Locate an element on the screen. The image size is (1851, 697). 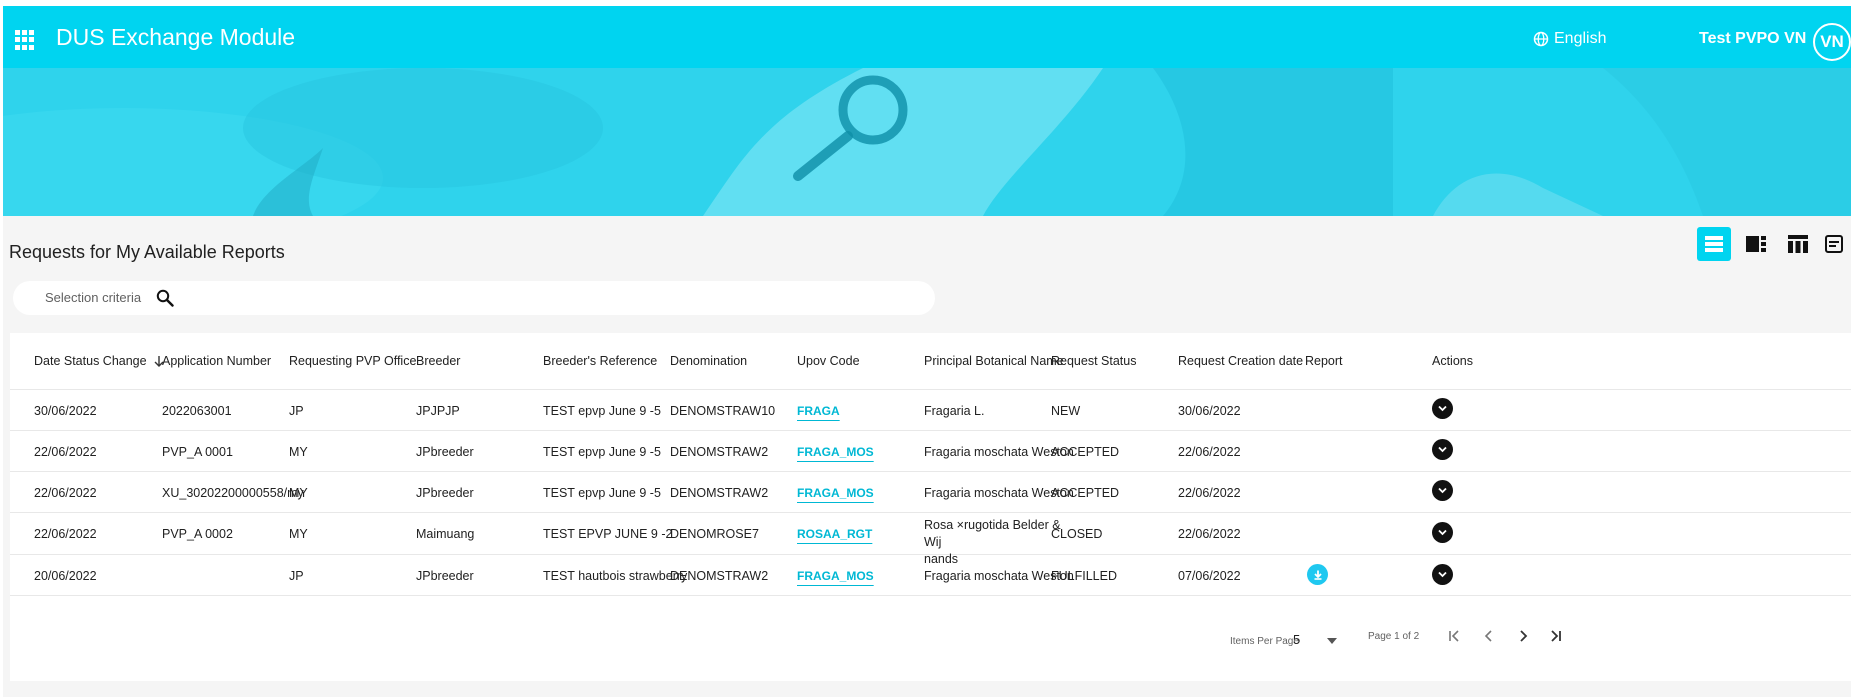
globe-icon is located at coordinates (1541, 39).